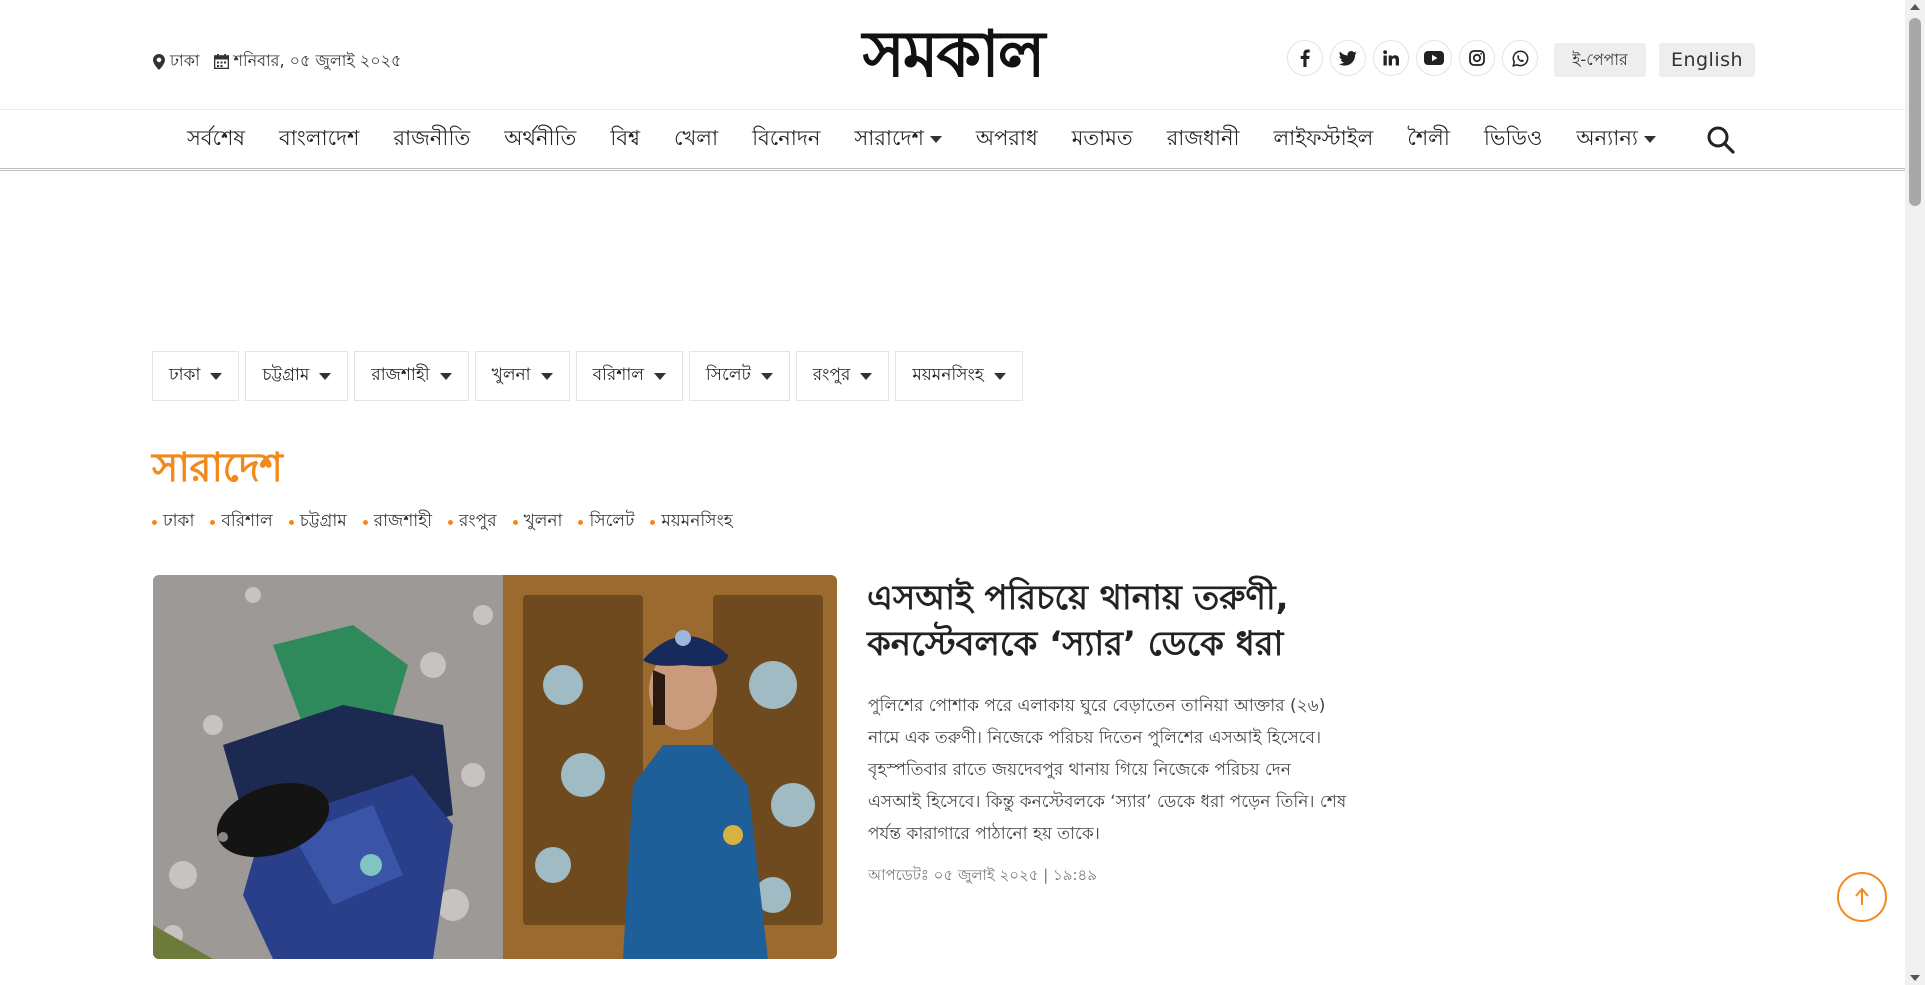 Image resolution: width=1925 pixels, height=985 pixels. I want to click on division-dropdown-rajshahi: রাজশাহী, so click(411, 376).